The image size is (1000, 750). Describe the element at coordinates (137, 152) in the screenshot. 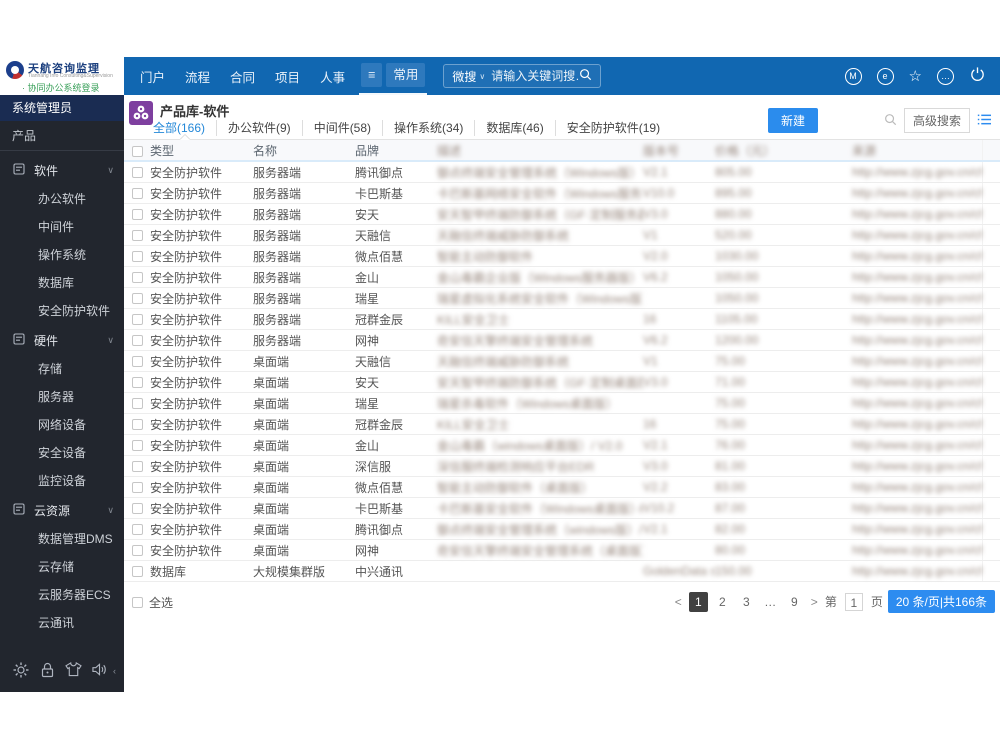

I see `select-all-header-checkbox` at that location.